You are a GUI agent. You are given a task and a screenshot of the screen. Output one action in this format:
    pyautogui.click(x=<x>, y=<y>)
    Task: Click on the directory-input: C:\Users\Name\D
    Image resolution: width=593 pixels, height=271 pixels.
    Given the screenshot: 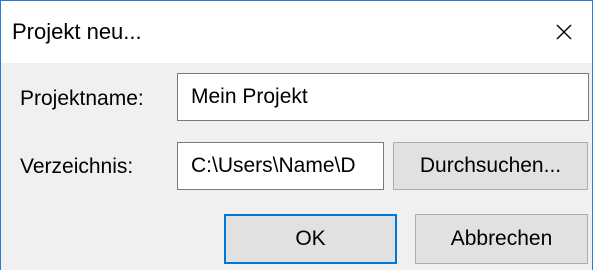 What is the action you would take?
    pyautogui.click(x=280, y=166)
    